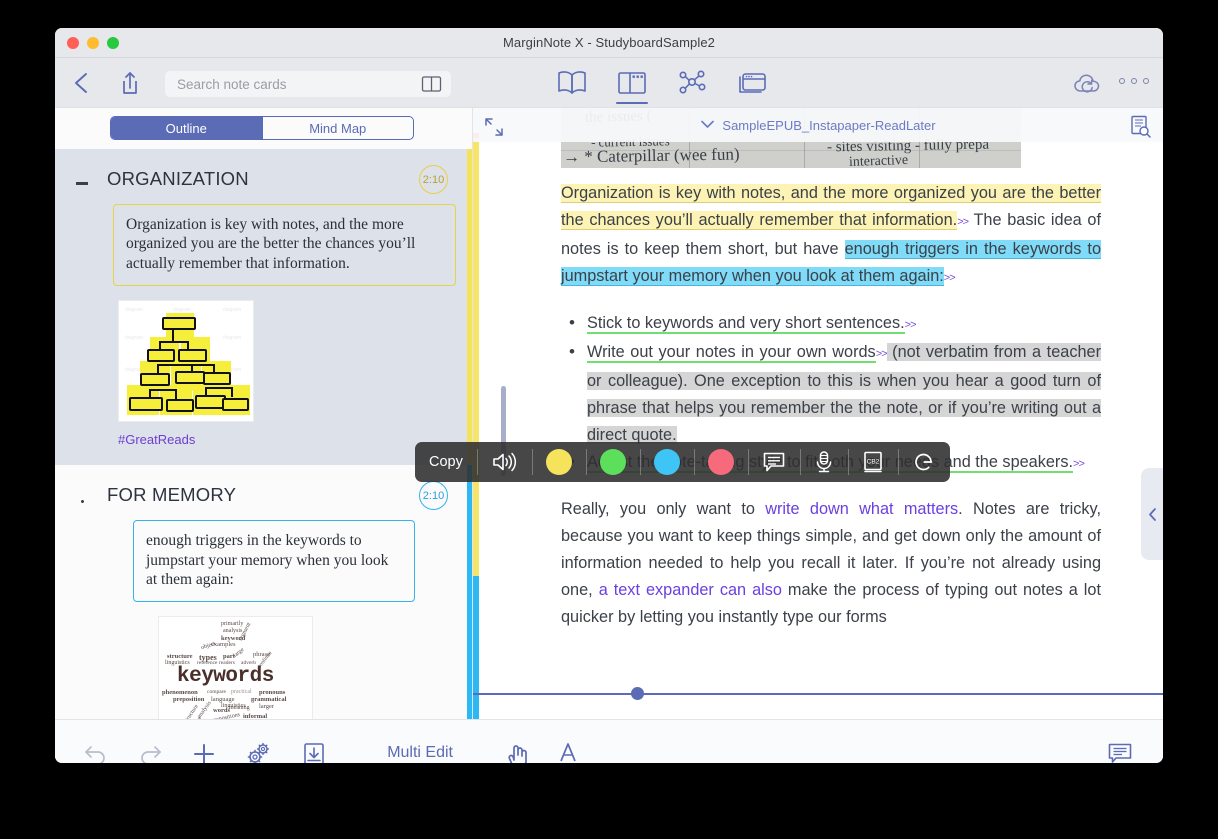 The image size is (1218, 839). What do you see at coordinates (337, 128) in the screenshot?
I see `tab-mind-map: Mind Map` at bounding box center [337, 128].